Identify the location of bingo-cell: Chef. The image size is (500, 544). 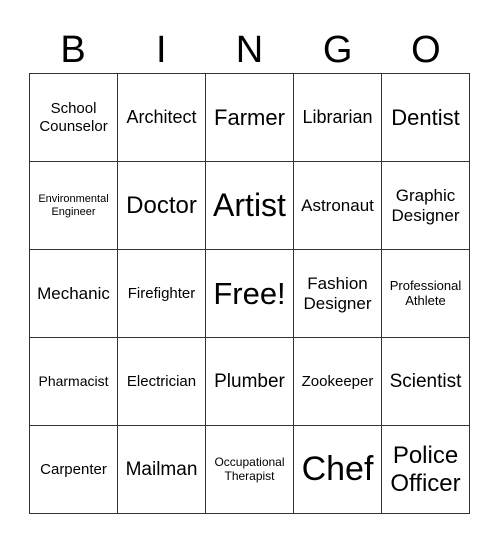
(338, 470).